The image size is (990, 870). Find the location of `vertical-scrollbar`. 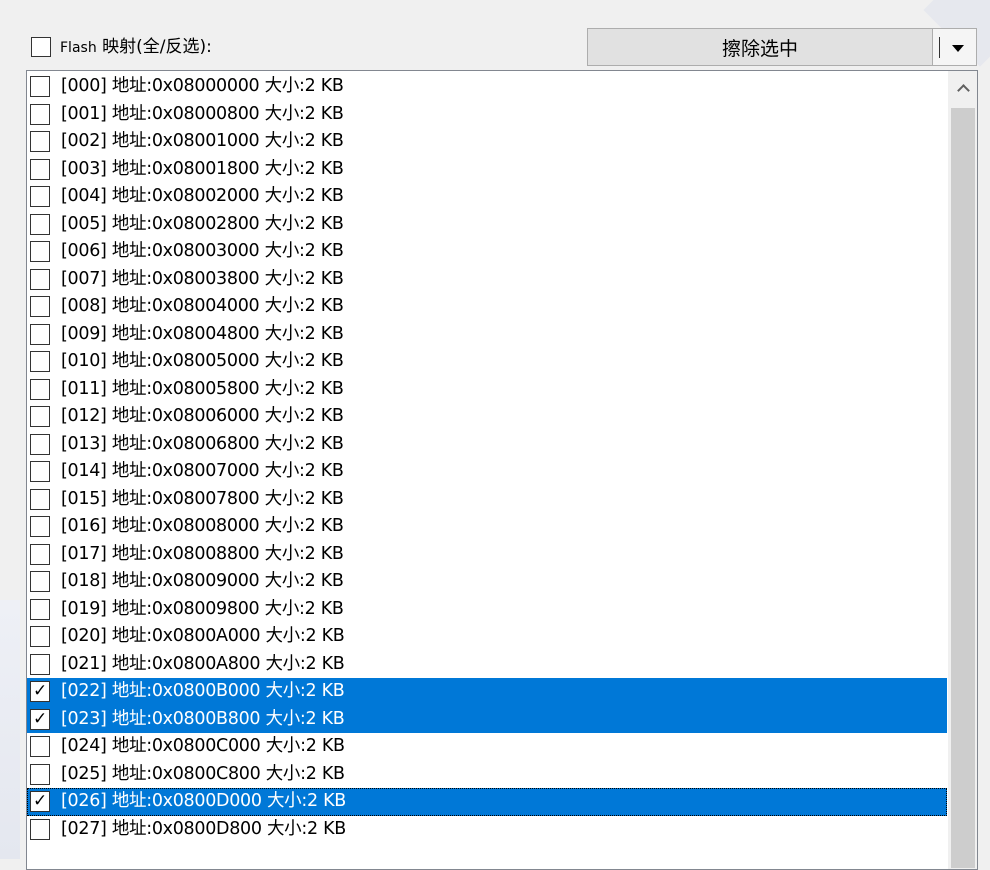

vertical-scrollbar is located at coordinates (962, 470).